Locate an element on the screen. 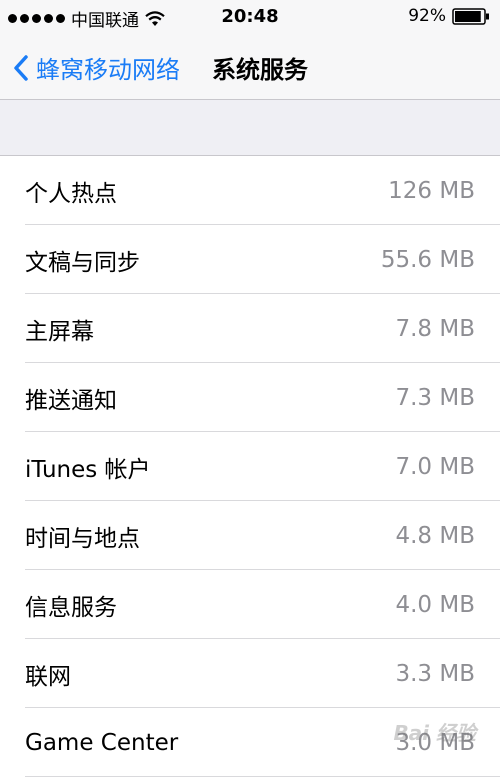  back-button-label: 蜂窝移动网络 is located at coordinates (108, 70).